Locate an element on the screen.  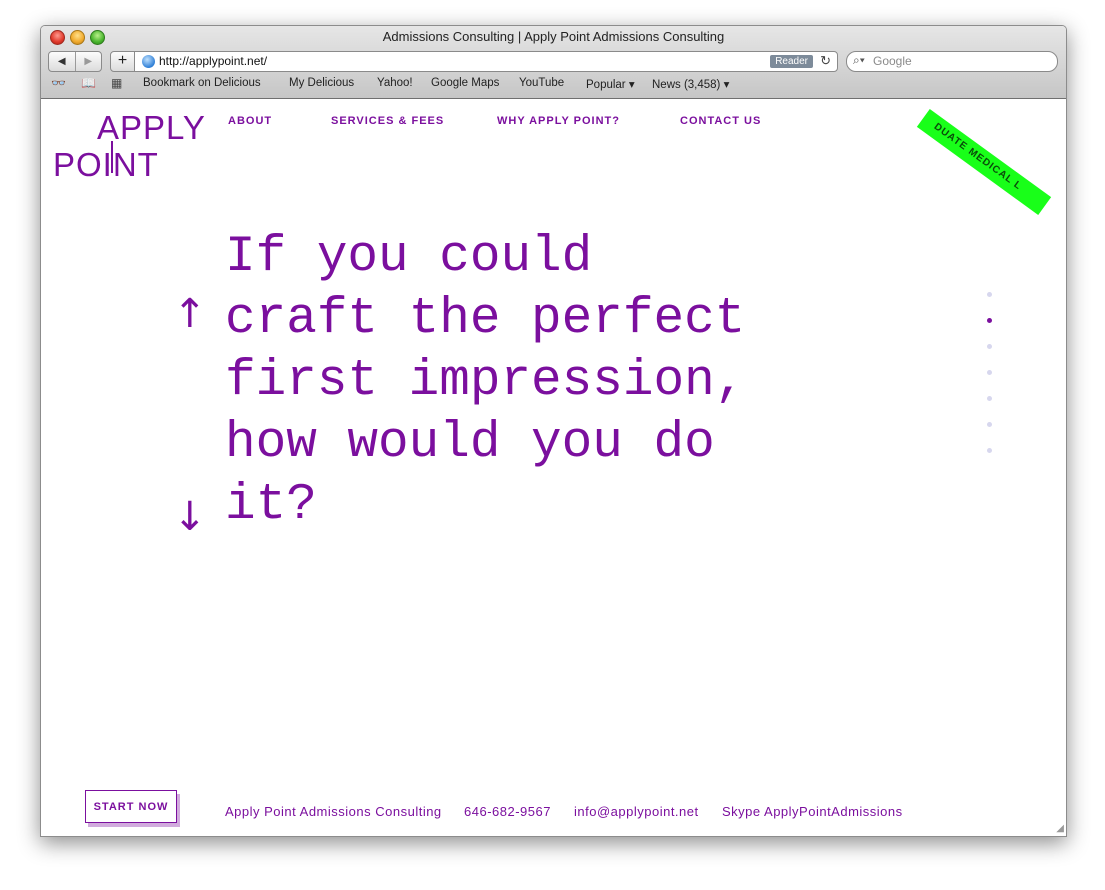
footer-company-name: Apply Point Admissions Consulting is located at coordinates (333, 811).